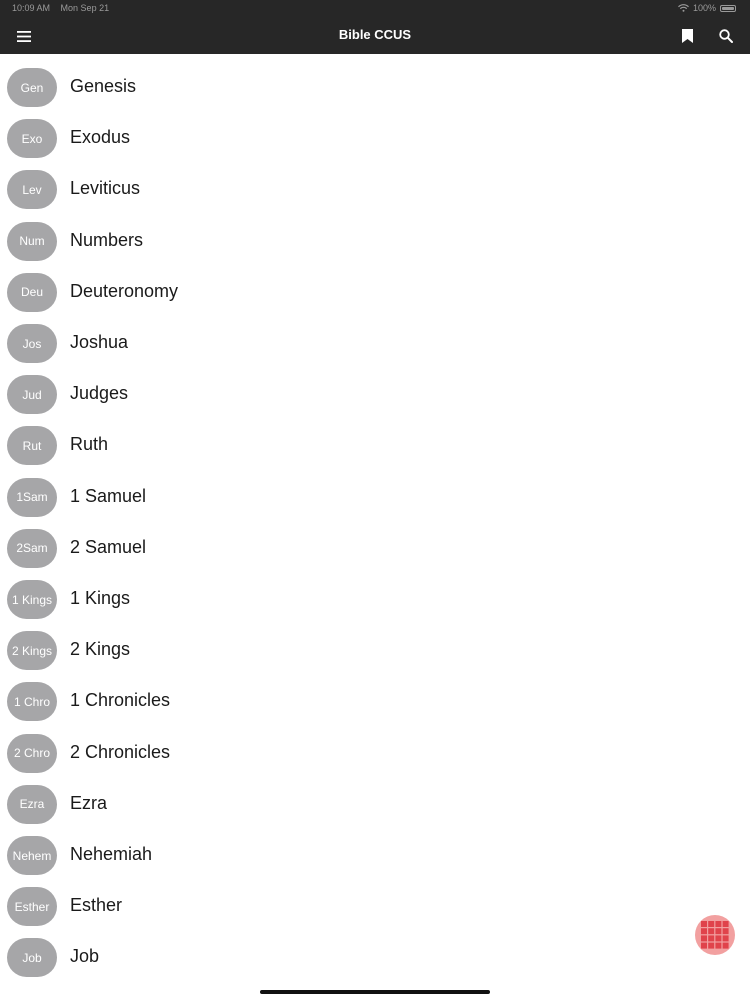 The image size is (750, 1000). Describe the element at coordinates (100, 598) in the screenshot. I see `book-name: 1 Kings` at that location.